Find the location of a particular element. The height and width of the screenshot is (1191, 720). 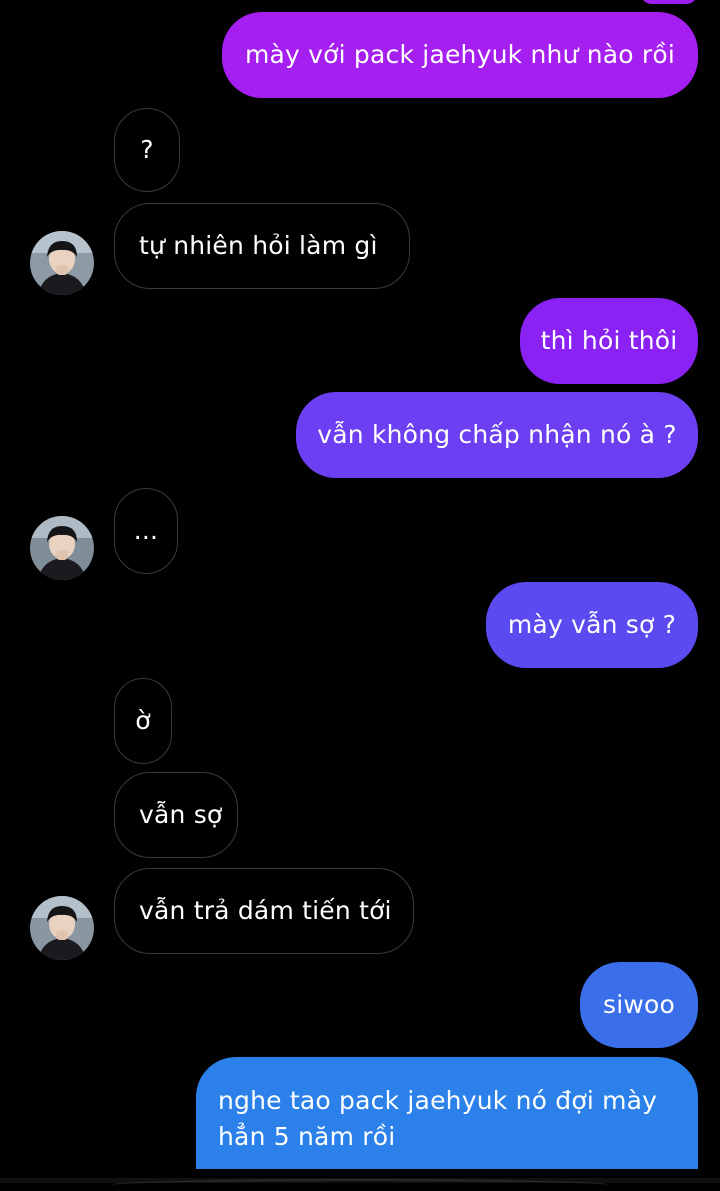

message-text: mày vẫn sợ ? is located at coordinates (592, 624).